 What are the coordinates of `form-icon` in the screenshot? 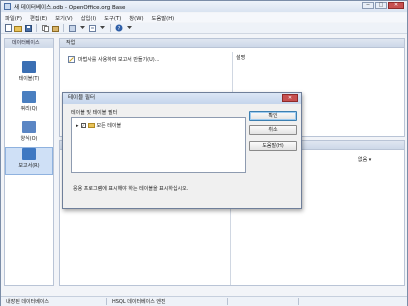 It's located at (29, 127).